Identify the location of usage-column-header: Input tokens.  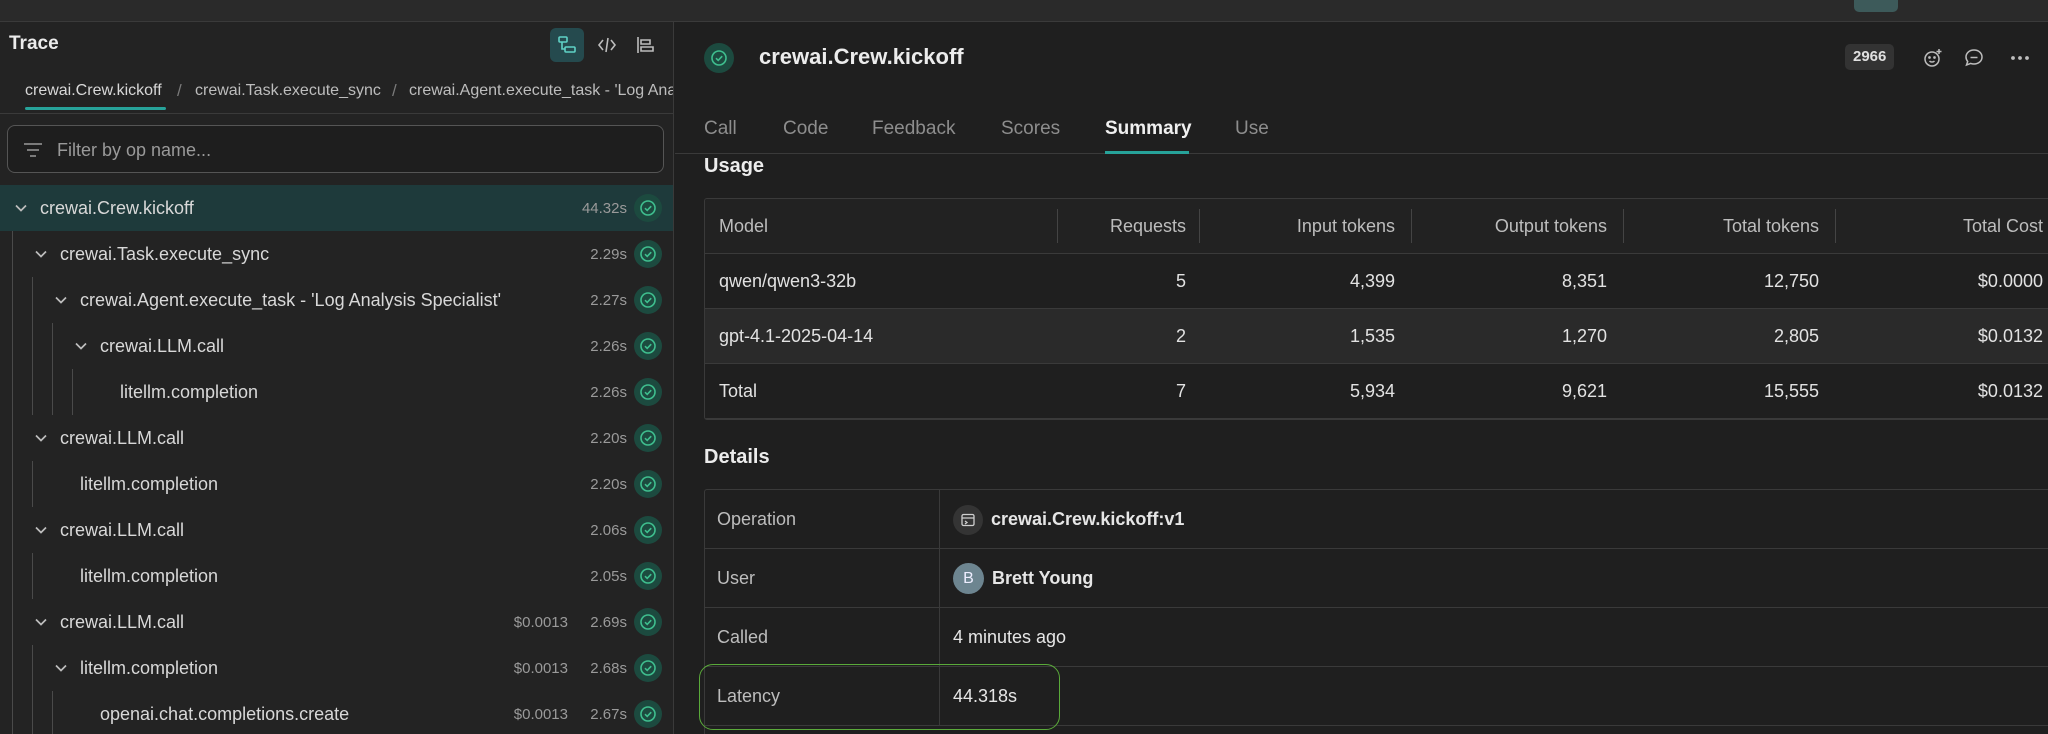
(1299, 226).